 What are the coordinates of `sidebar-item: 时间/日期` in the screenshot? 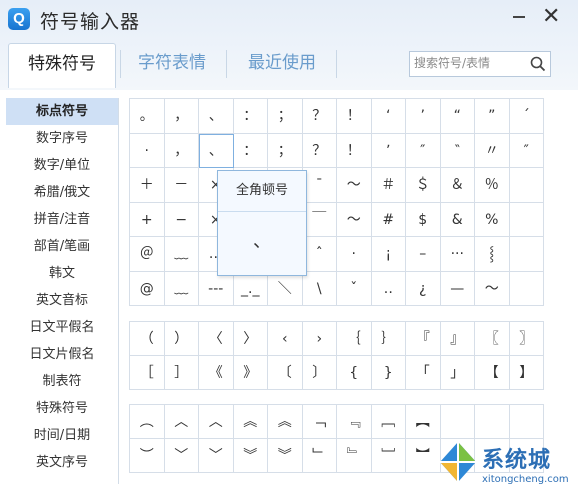 It's located at (62, 435).